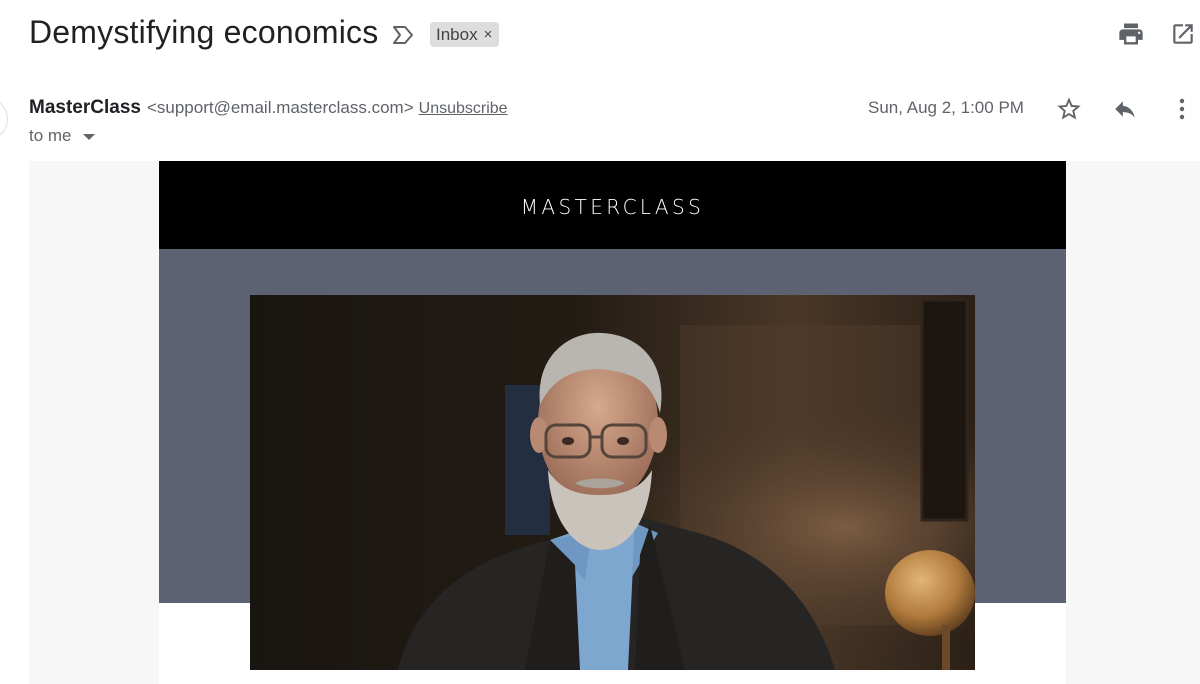 This screenshot has height=684, width=1200. I want to click on important-marker-icon, so click(403, 35).